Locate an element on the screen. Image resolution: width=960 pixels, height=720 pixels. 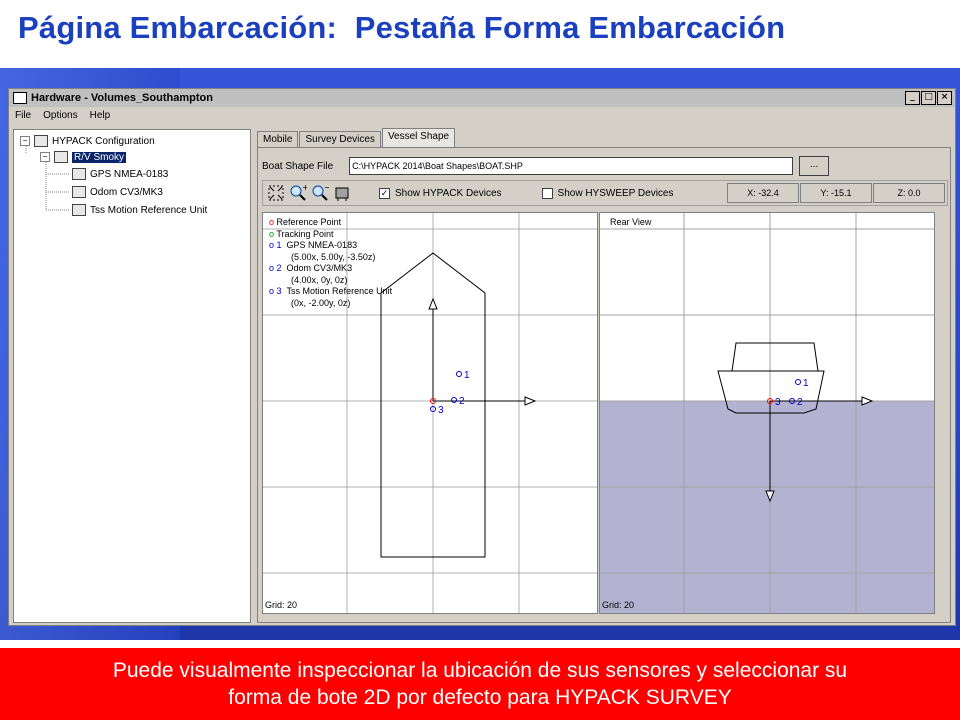
minimize-button: _ is located at coordinates (912, 98).